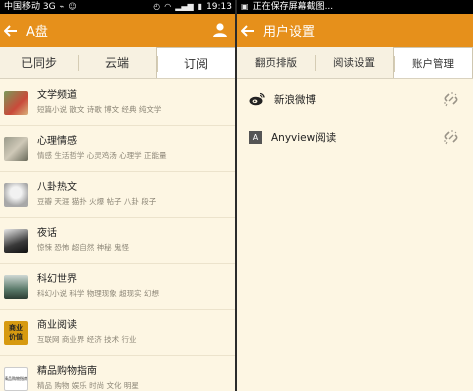  I want to click on notification-icon: ☺, so click(72, 6).